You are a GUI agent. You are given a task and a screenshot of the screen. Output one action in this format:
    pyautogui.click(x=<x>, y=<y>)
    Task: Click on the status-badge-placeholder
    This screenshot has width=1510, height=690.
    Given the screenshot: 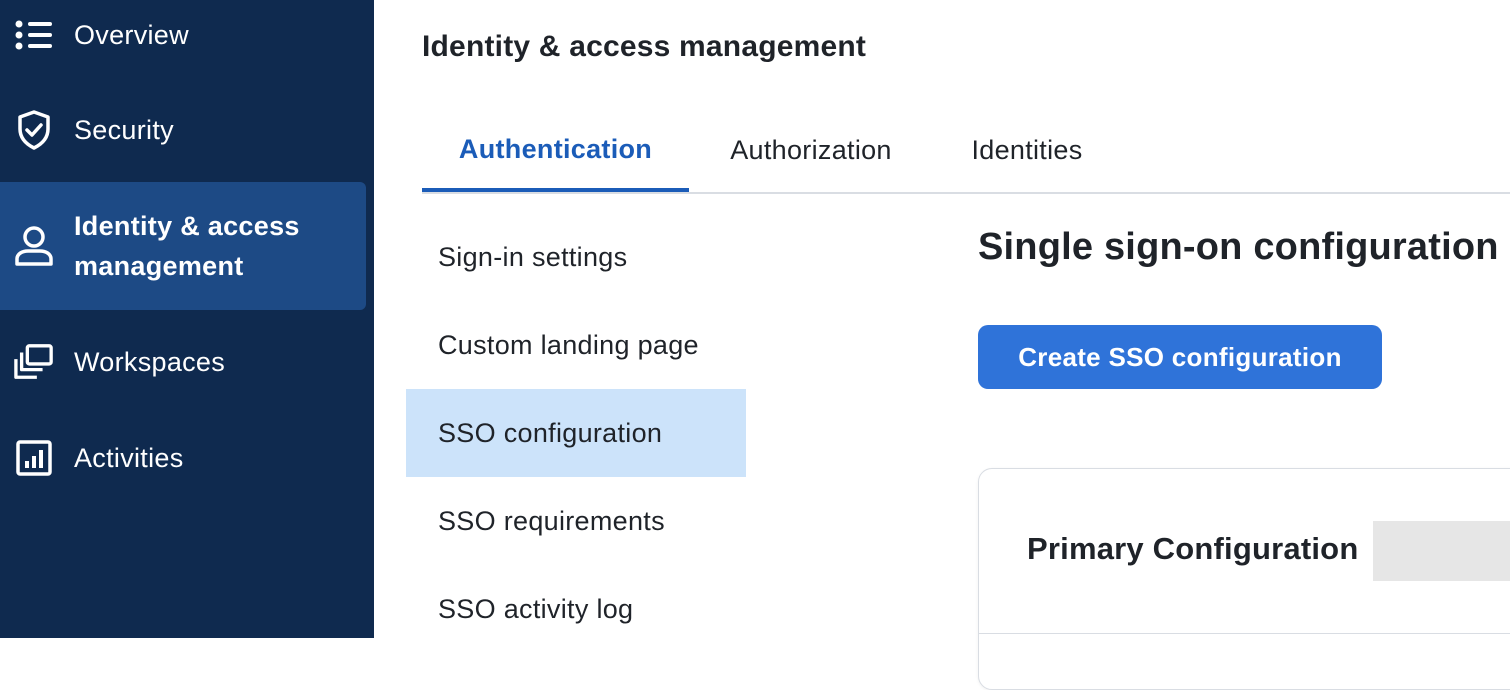 What is the action you would take?
    pyautogui.click(x=1441, y=551)
    